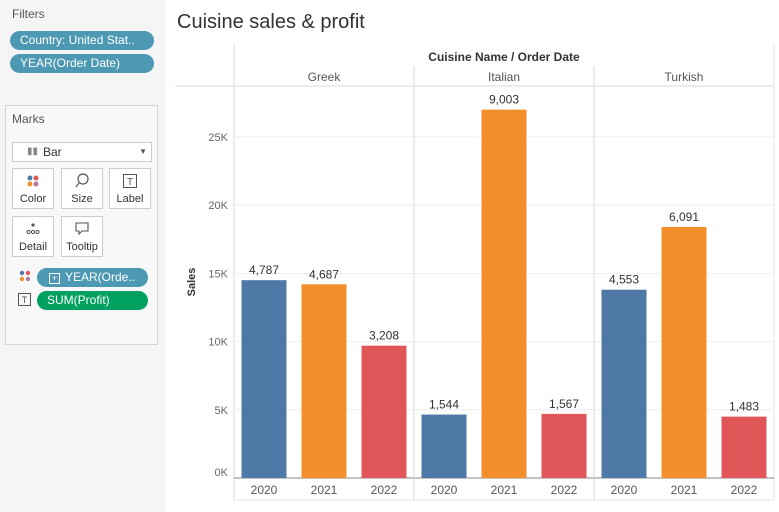 This screenshot has height=512, width=779. I want to click on color-button: Color, so click(33, 188).